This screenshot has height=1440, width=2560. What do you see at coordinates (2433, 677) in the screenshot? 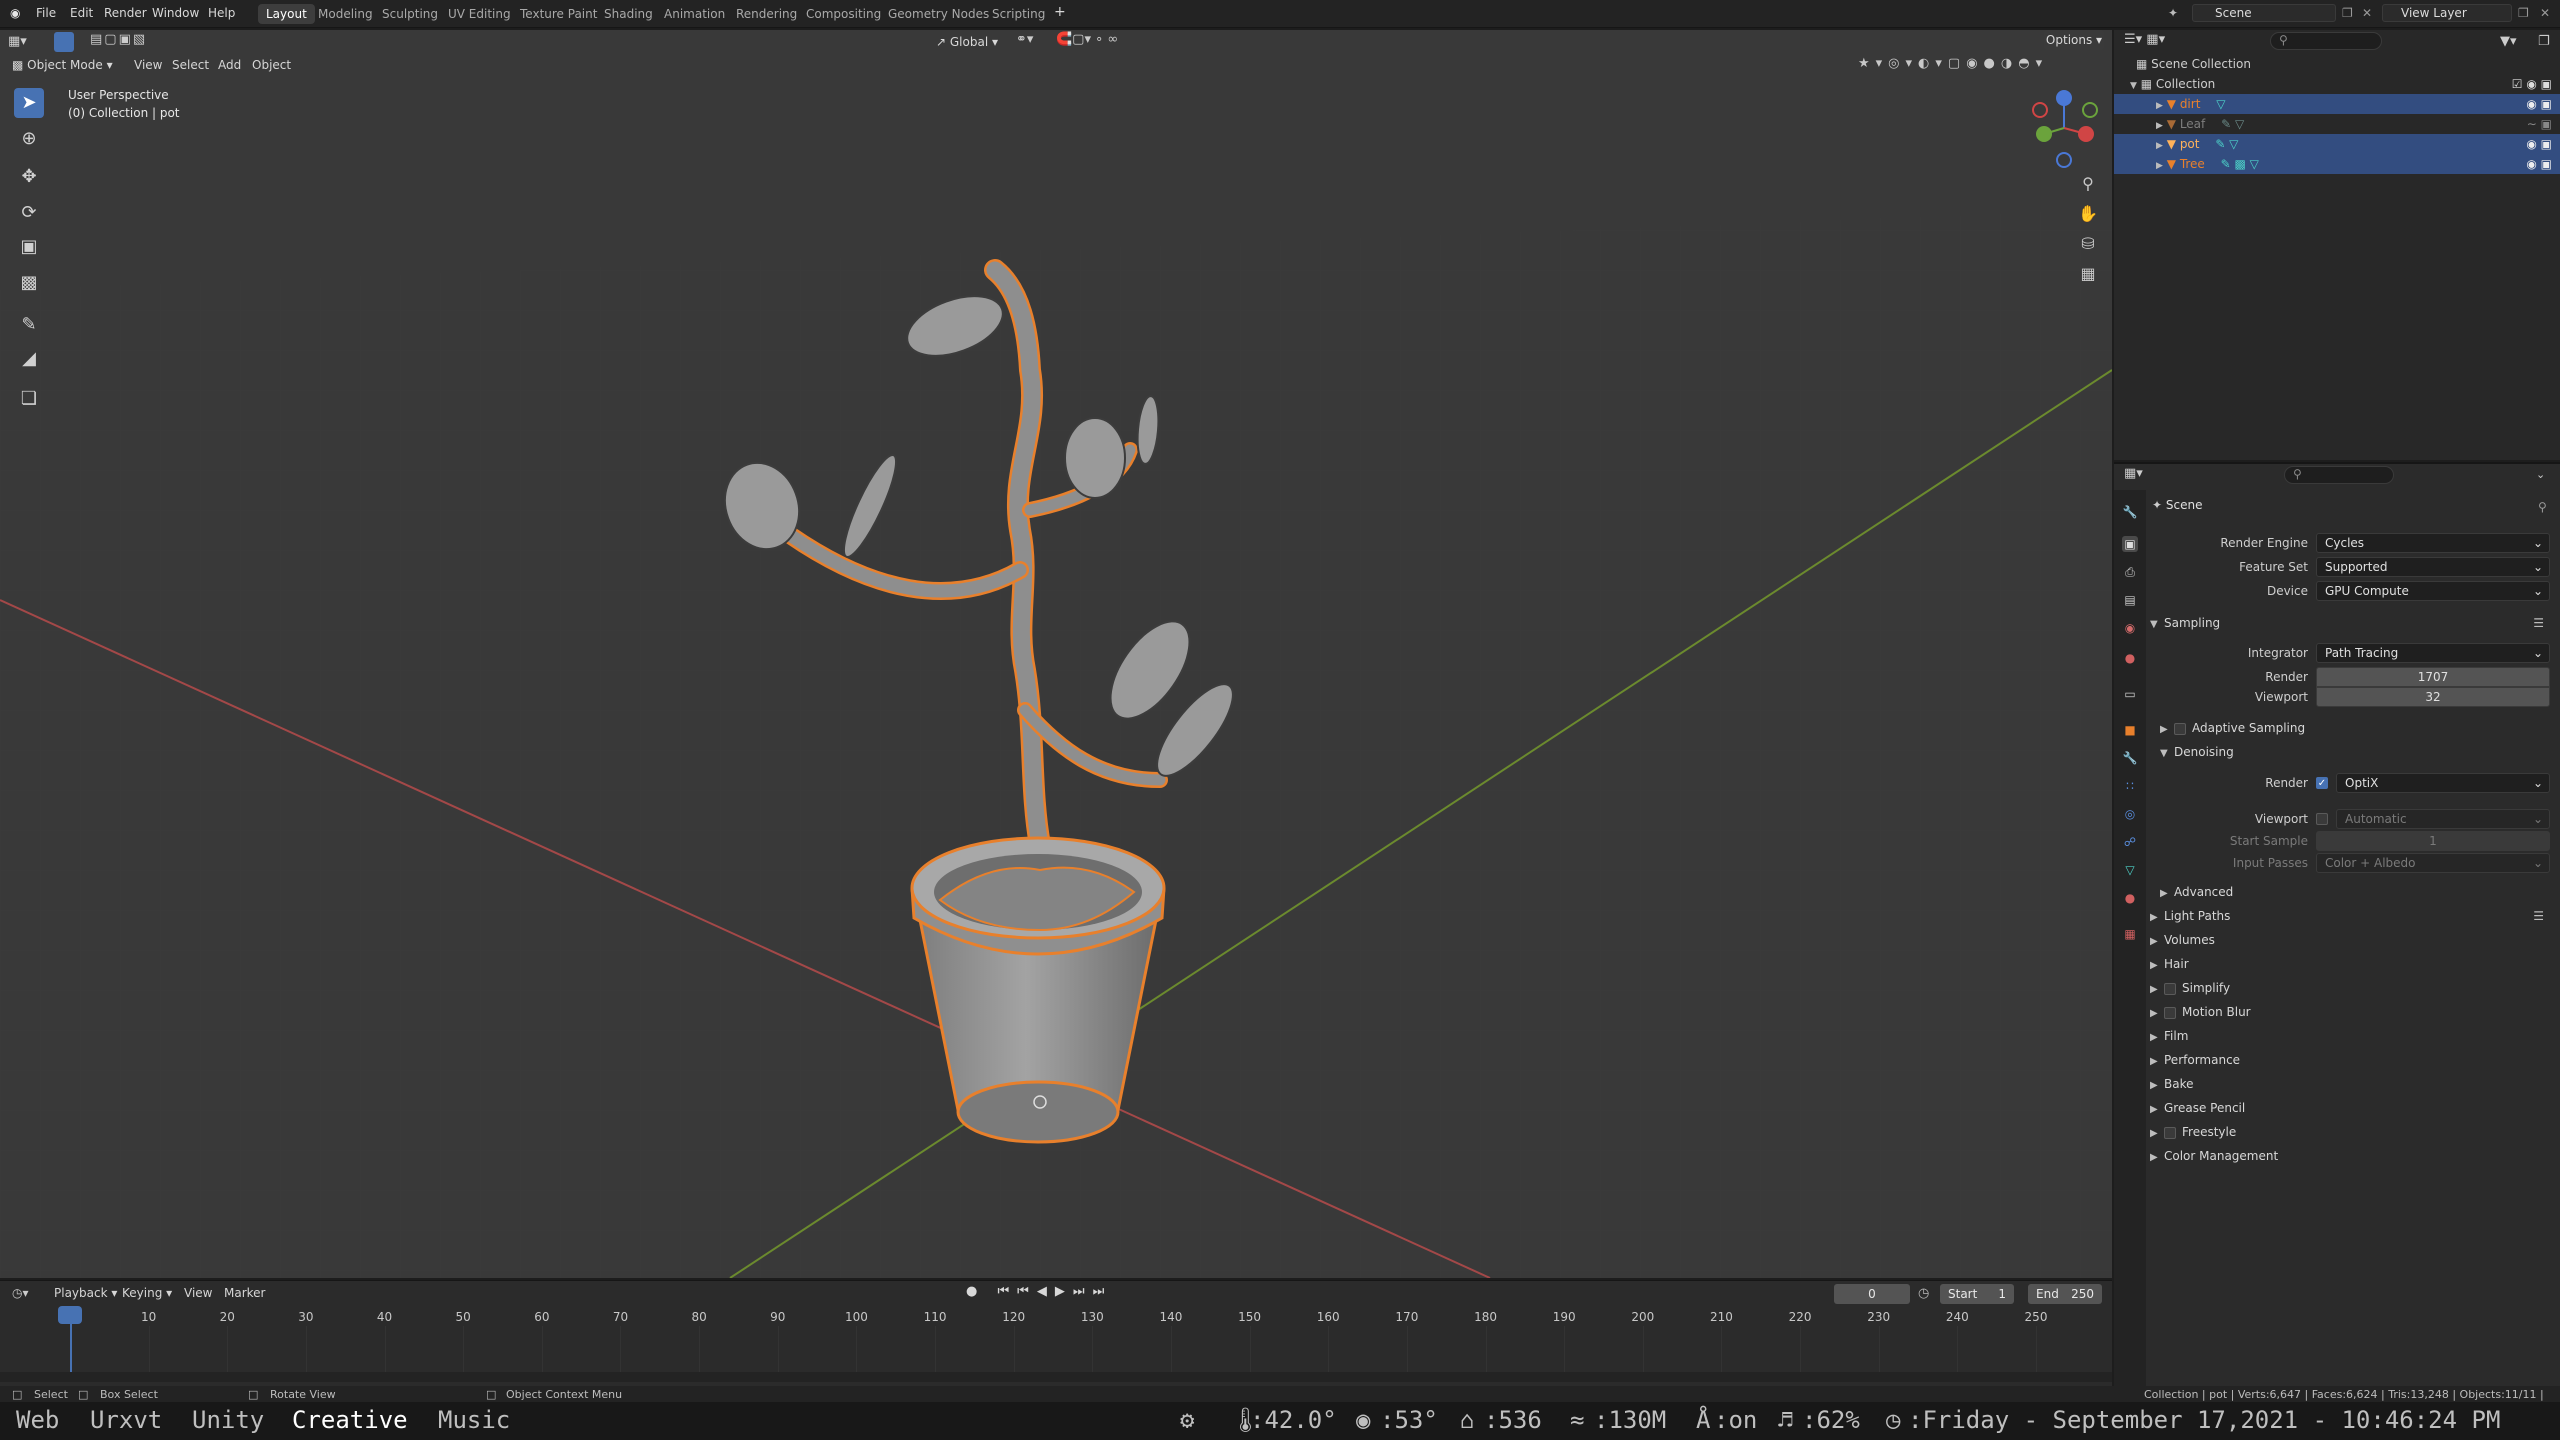
I see `render-samples-field: 1707` at bounding box center [2433, 677].